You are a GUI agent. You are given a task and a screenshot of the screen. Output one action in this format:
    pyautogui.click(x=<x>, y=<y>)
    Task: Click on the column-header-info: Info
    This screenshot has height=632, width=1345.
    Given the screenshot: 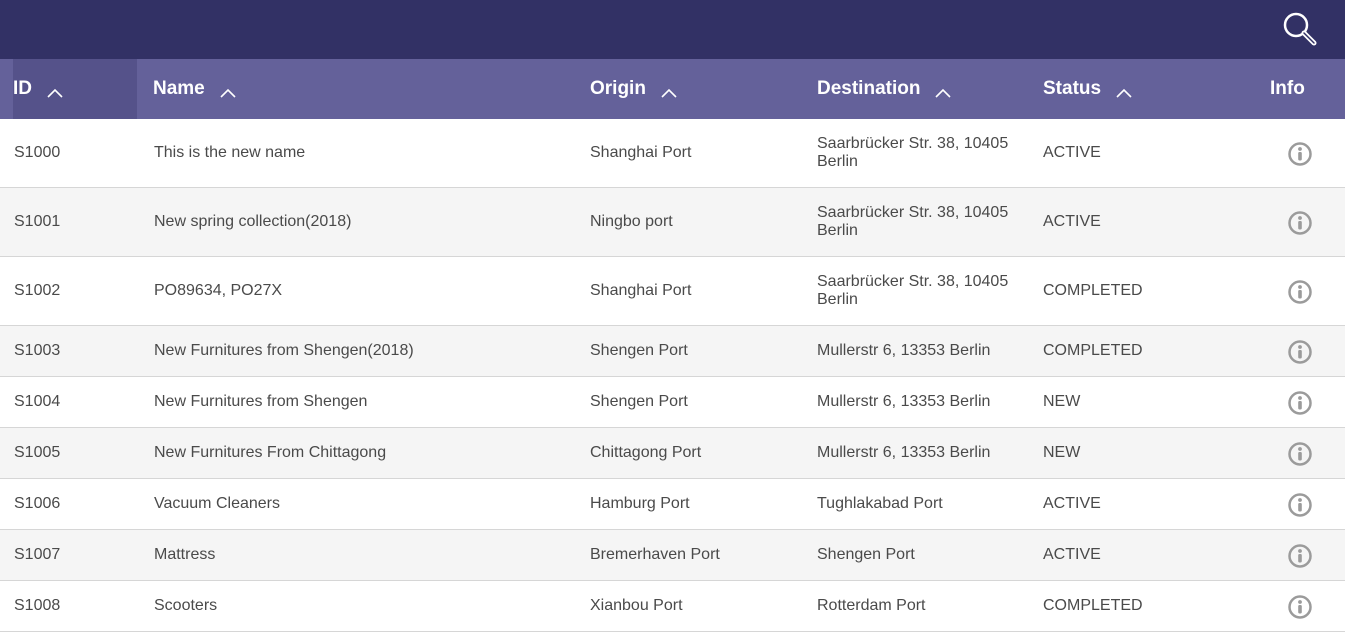 What is the action you would take?
    pyautogui.click(x=1287, y=89)
    